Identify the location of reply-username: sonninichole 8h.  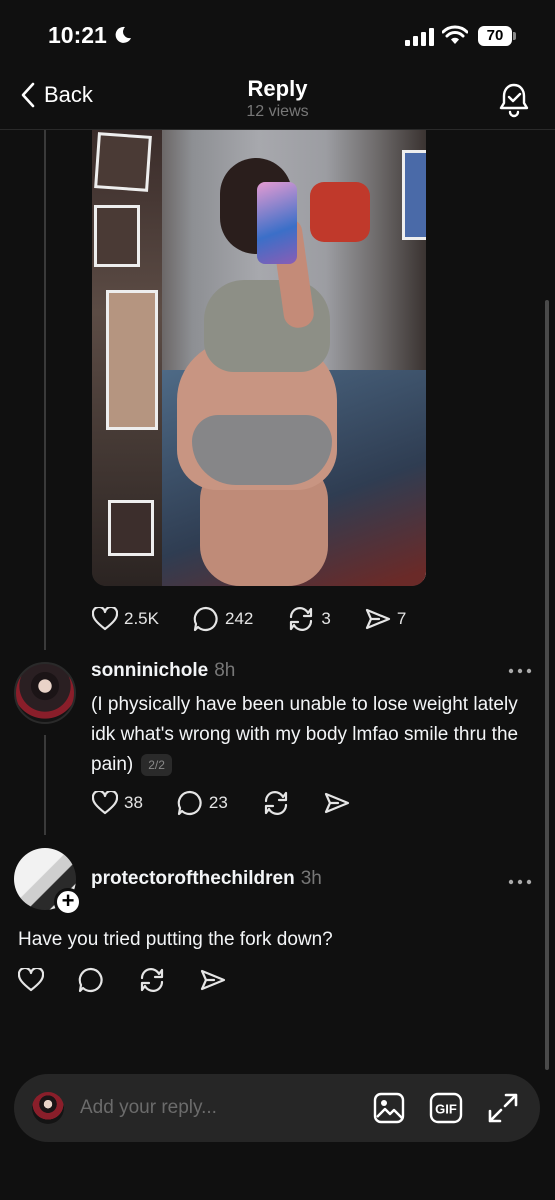
(163, 671).